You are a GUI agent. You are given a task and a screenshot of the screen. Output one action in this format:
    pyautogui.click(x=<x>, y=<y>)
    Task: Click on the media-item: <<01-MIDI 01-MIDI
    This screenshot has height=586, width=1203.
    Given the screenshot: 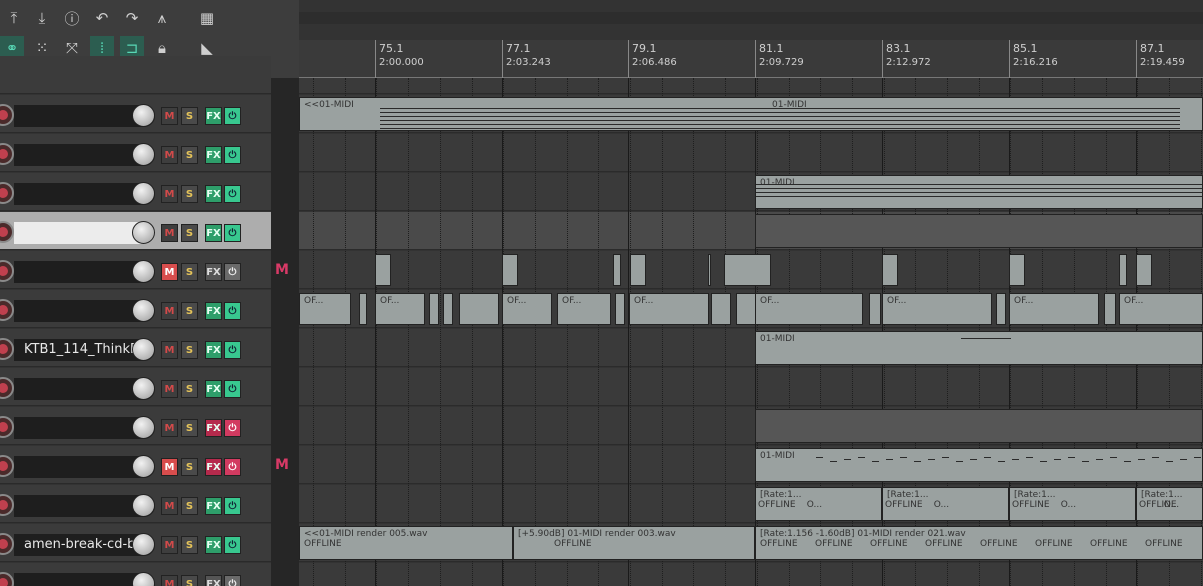 What is the action you would take?
    pyautogui.click(x=751, y=114)
    